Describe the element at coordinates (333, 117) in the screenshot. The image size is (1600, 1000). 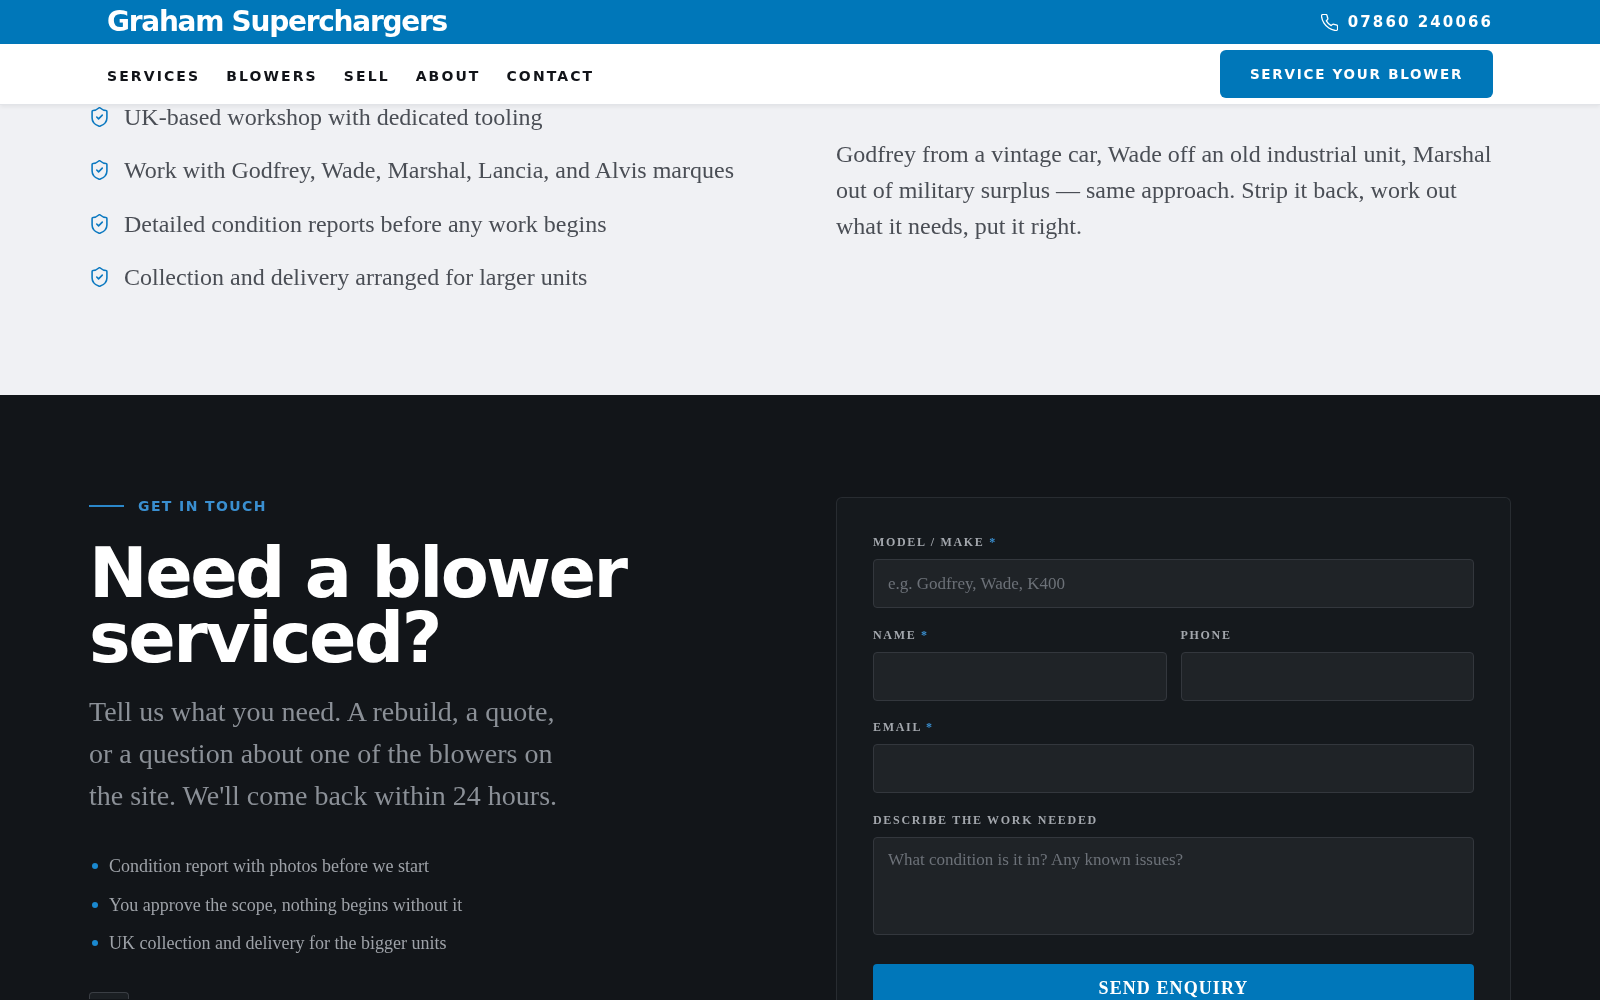
I see `feature-text: UK-based workshop with dedicated tooling` at that location.